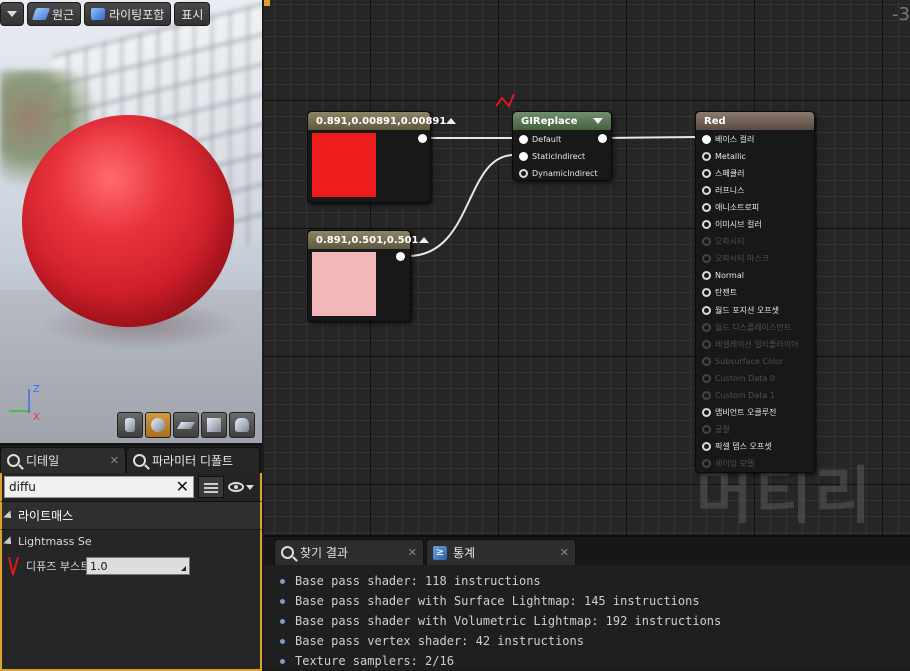 Image resolution: width=910 pixels, height=671 pixels. Describe the element at coordinates (732, 225) in the screenshot. I see `material-input-pin: 이미시브 컬러` at that location.